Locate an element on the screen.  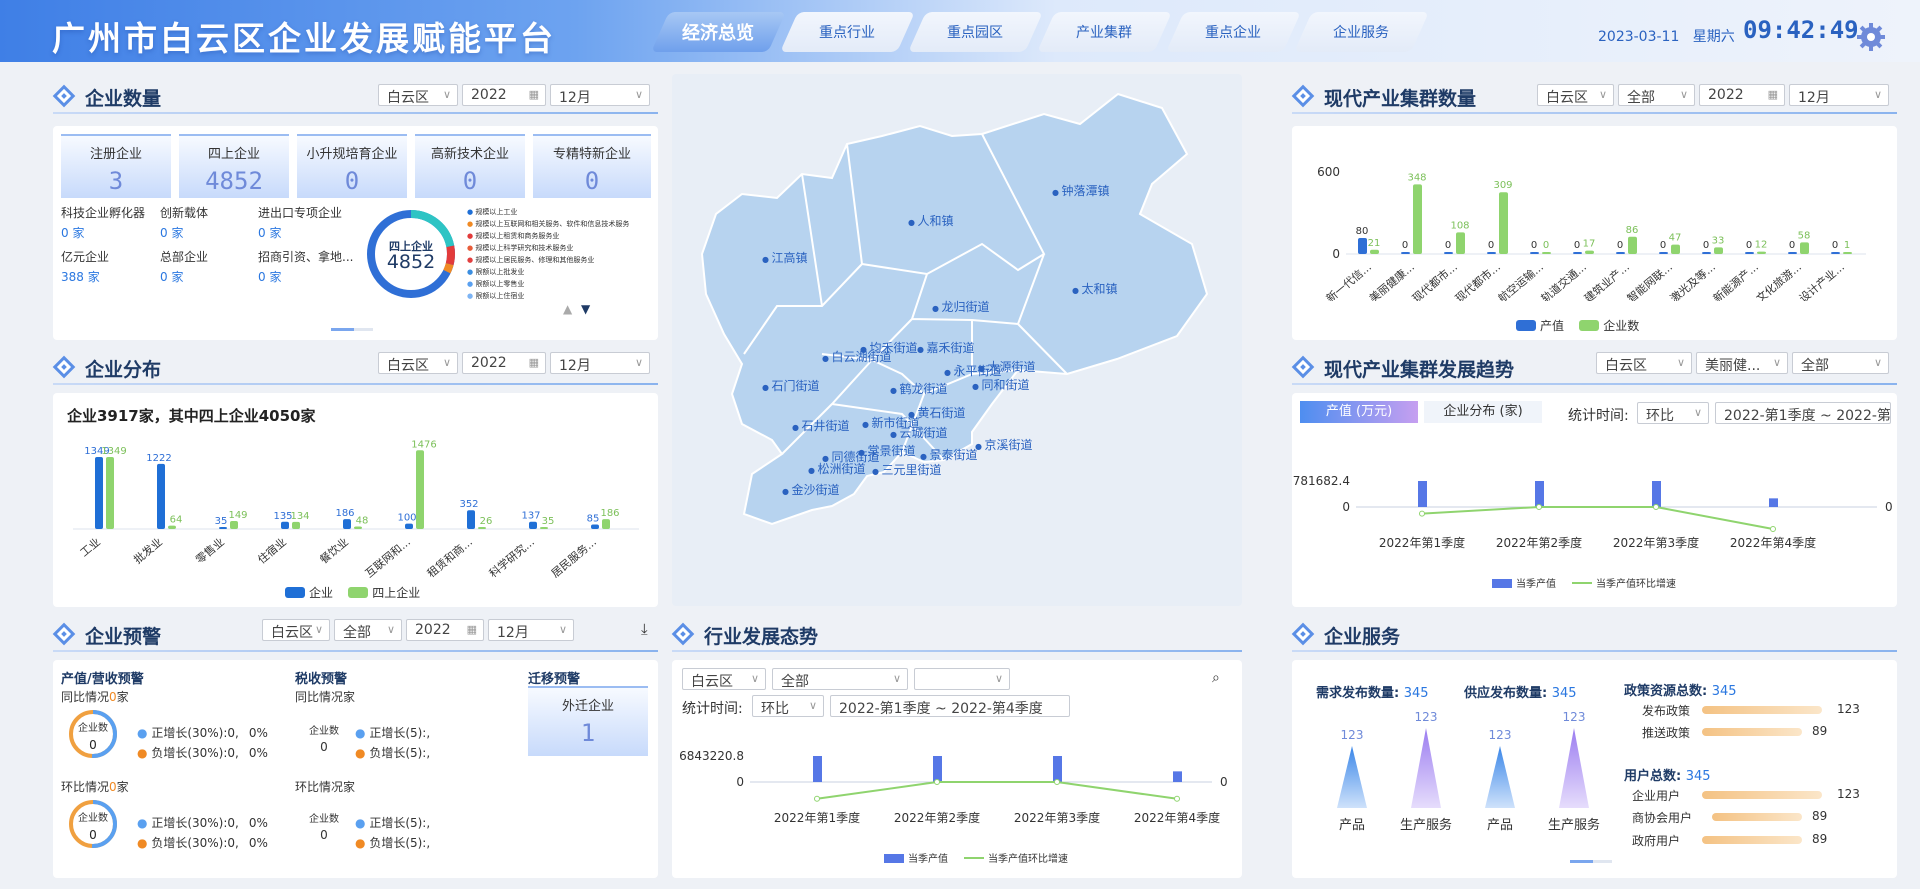
gear-icon is located at coordinates (1871, 37).